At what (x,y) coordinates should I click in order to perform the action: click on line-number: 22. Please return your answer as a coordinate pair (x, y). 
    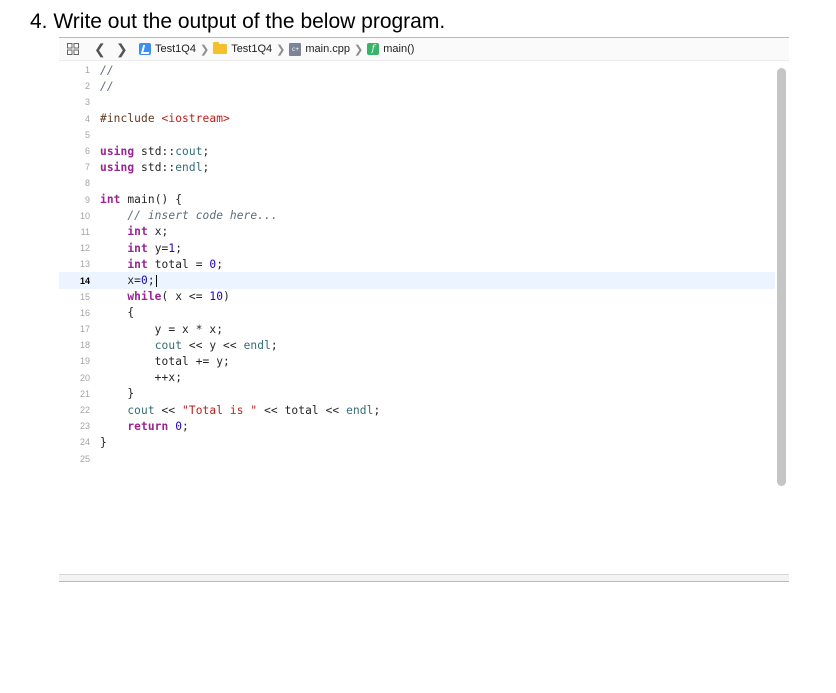
    Looking at the image, I should click on (84, 410).